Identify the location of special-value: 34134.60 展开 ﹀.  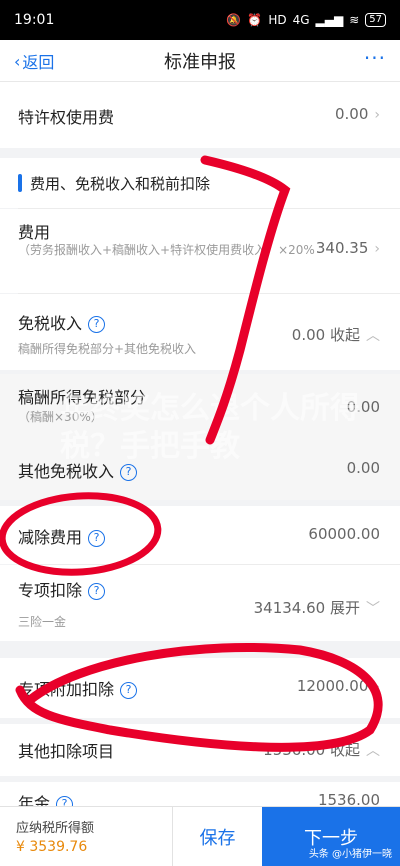
(317, 607).